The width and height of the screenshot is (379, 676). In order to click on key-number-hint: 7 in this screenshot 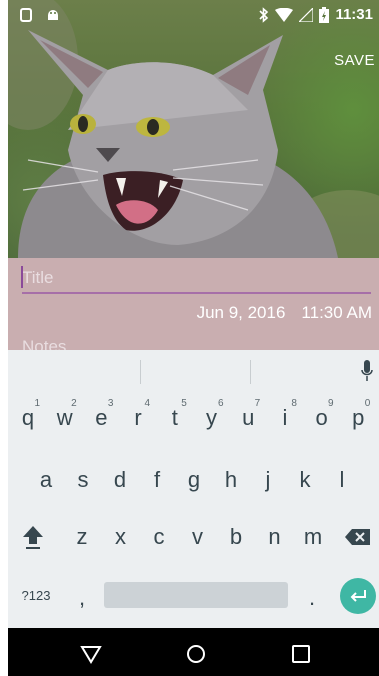, I will do `click(257, 403)`.